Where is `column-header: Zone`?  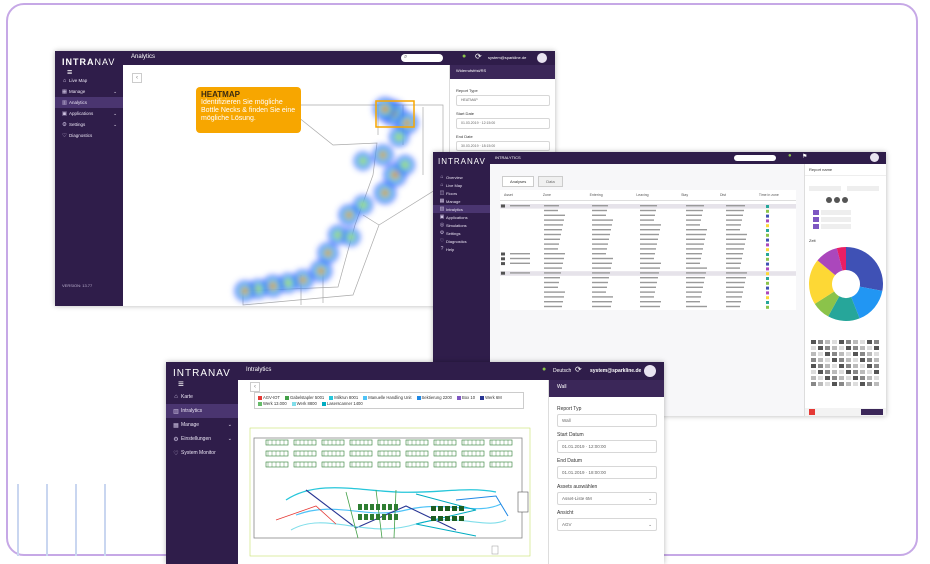
column-header: Zone is located at coordinates (566, 195).